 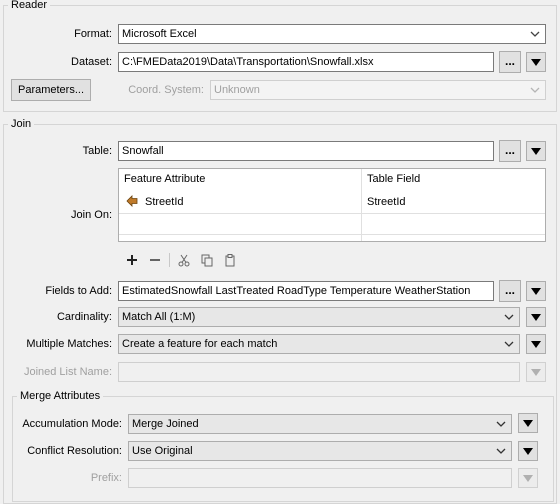 I want to click on cell-table-field: StreetId, so click(x=386, y=202).